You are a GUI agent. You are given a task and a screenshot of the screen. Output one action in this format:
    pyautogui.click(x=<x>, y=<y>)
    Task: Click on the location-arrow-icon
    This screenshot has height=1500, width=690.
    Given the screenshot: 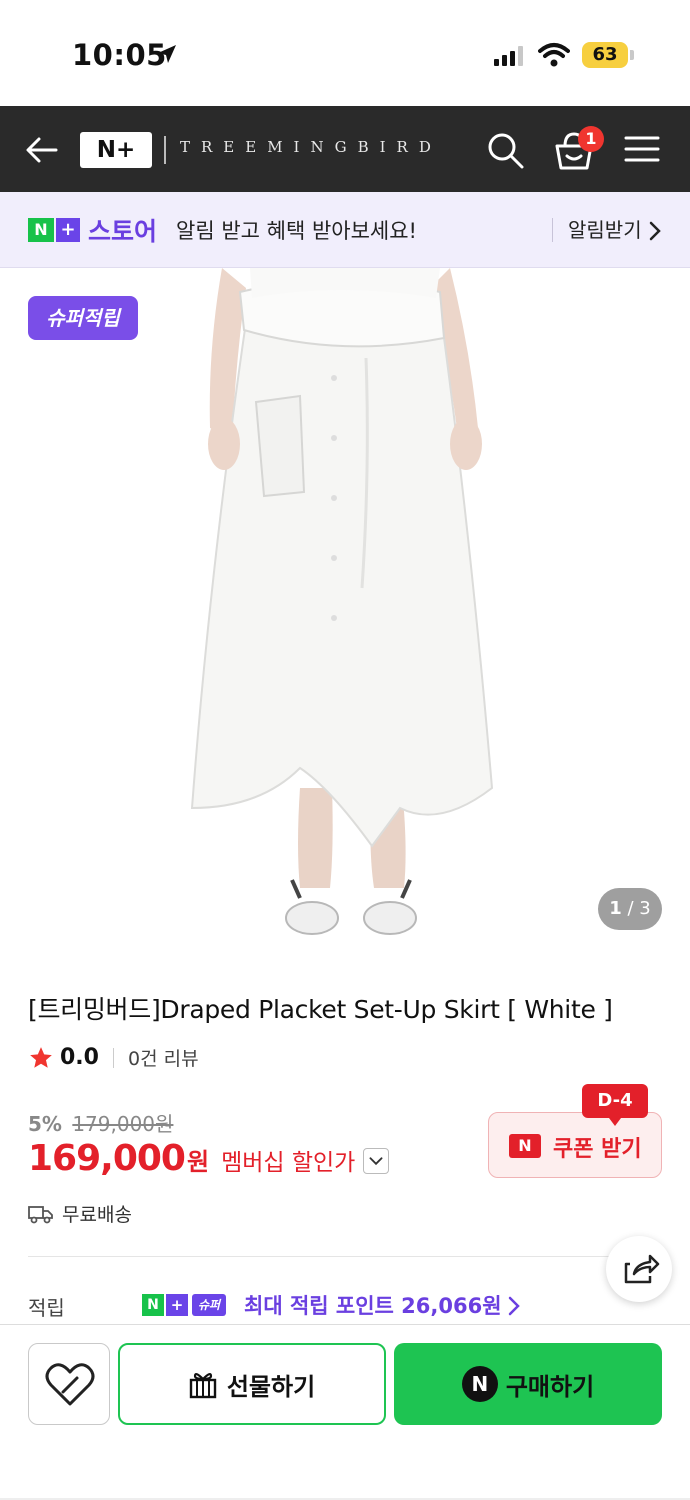 What is the action you would take?
    pyautogui.click(x=167, y=54)
    